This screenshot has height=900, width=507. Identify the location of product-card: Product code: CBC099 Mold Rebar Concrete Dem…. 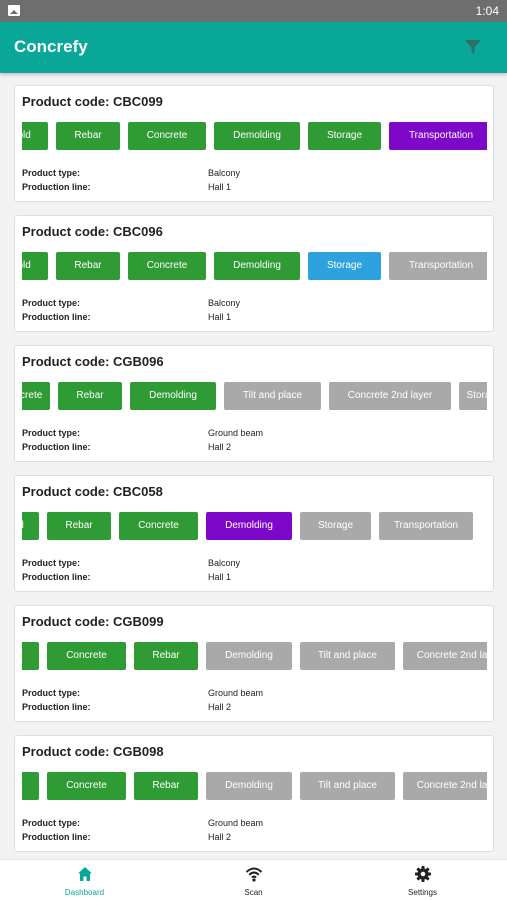
(254, 143).